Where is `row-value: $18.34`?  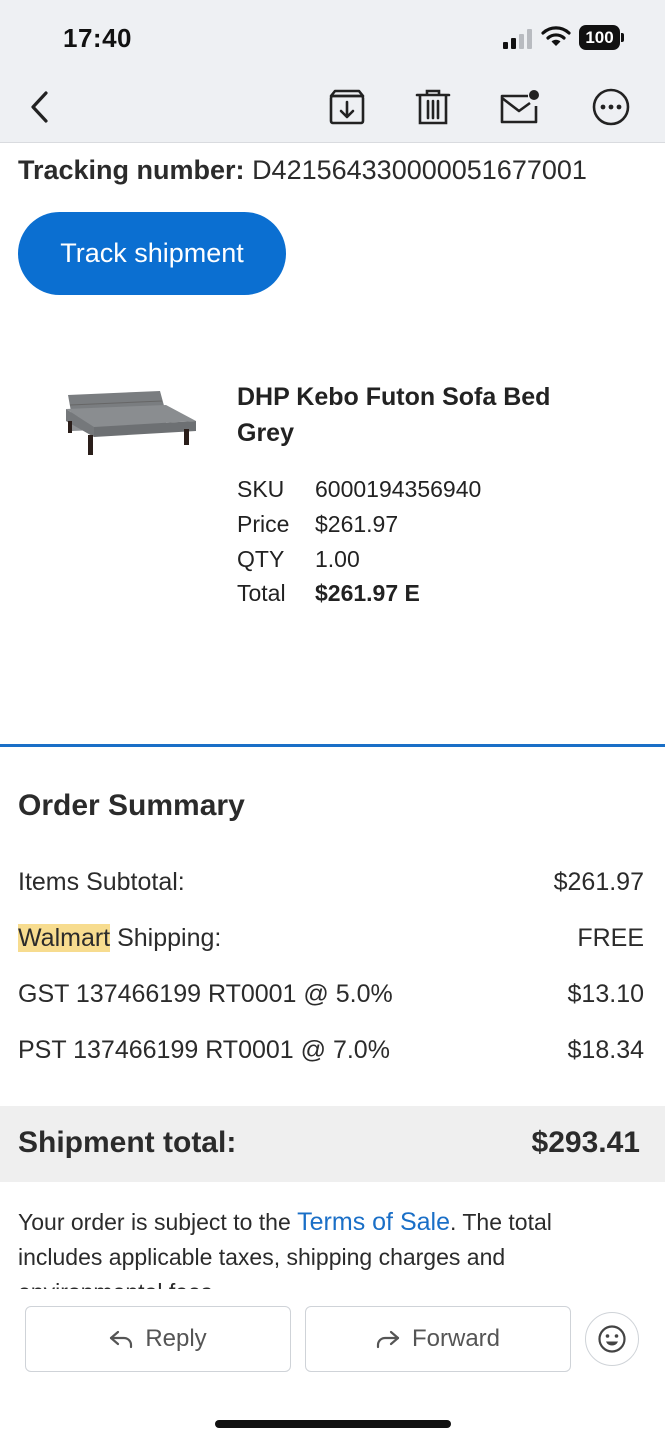
row-value: $18.34 is located at coordinates (605, 1050).